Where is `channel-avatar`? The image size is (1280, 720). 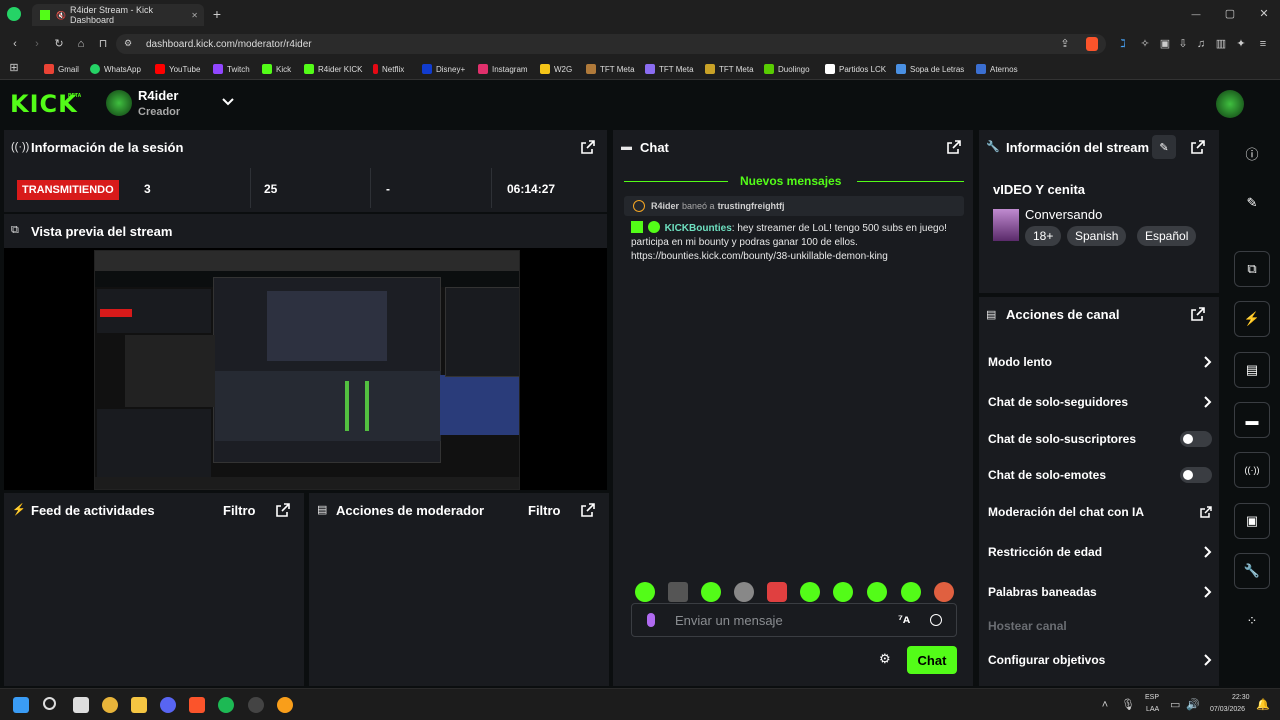 channel-avatar is located at coordinates (119, 103).